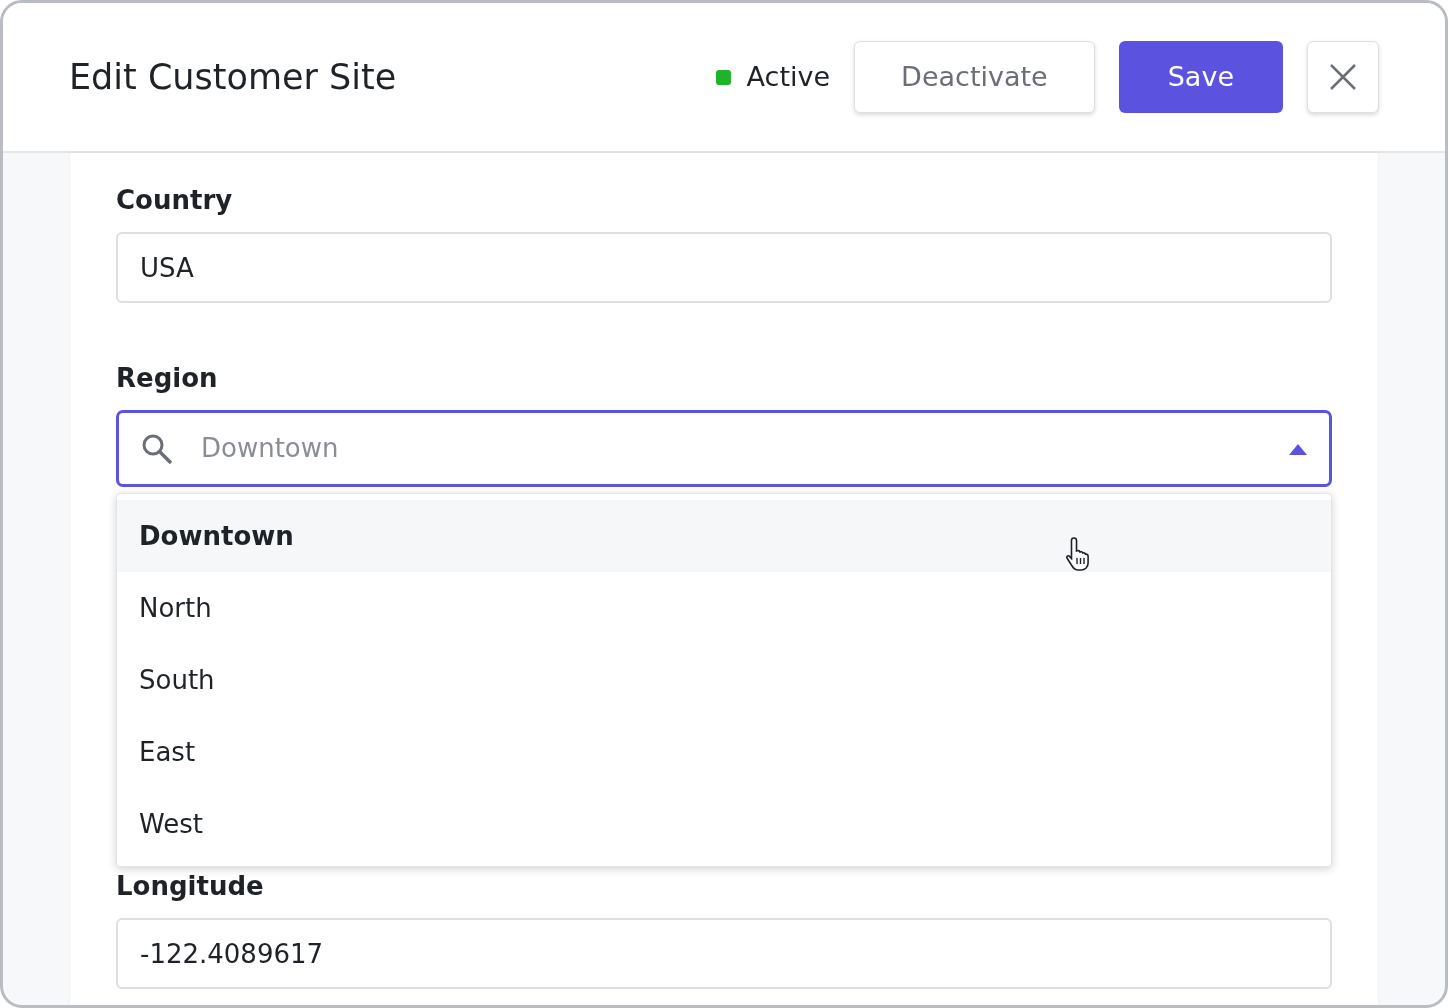 The image size is (1448, 1008). Describe the element at coordinates (724, 953) in the screenshot. I see `input-field: -122.4089617` at that location.